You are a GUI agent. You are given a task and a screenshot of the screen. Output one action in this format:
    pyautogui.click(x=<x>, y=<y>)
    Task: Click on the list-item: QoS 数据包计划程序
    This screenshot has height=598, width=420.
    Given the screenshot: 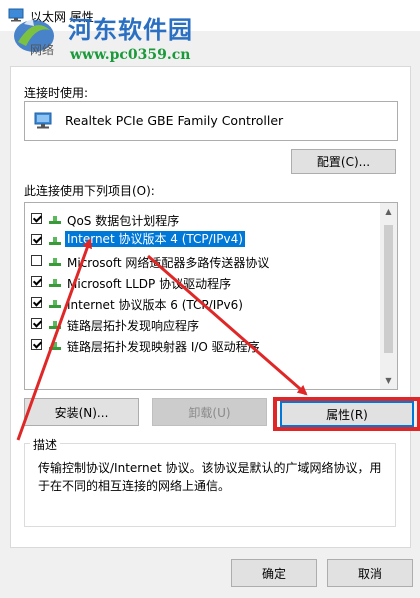 What is the action you would take?
    pyautogui.click(x=201, y=219)
    